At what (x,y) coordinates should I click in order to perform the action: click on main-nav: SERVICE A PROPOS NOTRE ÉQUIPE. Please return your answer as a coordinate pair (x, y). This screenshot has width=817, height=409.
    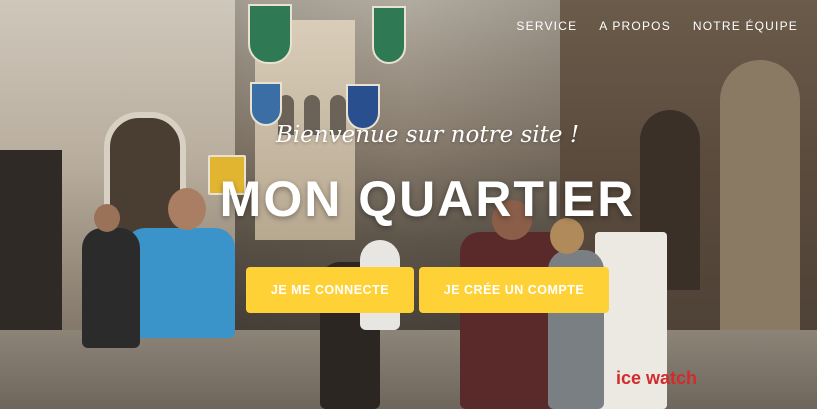
    Looking at the image, I should click on (657, 26).